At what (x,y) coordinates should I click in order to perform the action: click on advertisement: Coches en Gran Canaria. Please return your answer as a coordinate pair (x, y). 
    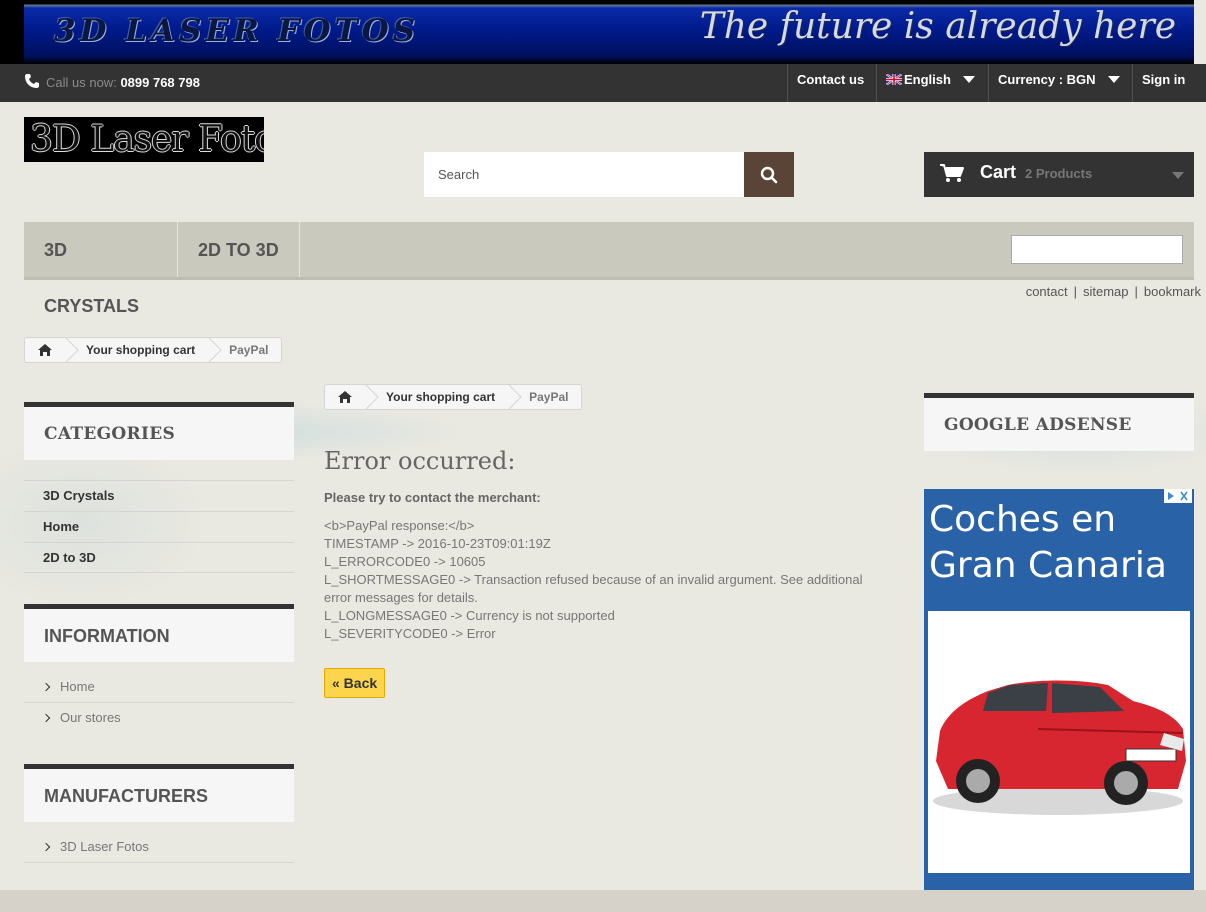
    Looking at the image, I should click on (1059, 689).